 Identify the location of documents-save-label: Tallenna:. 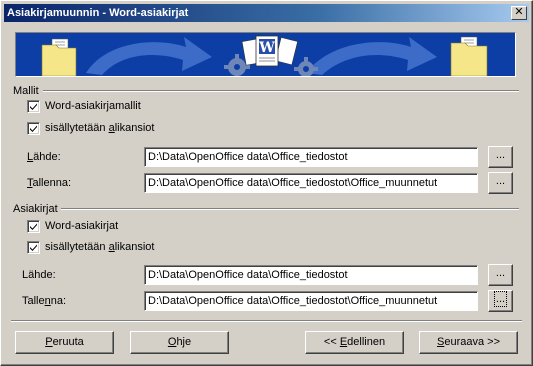
(44, 301).